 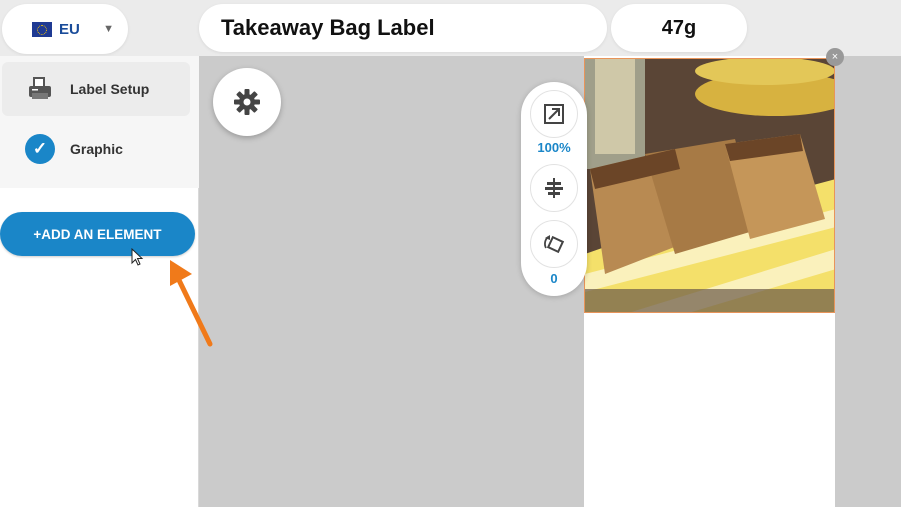 What do you see at coordinates (137, 257) in the screenshot?
I see `cursor-icon` at bounding box center [137, 257].